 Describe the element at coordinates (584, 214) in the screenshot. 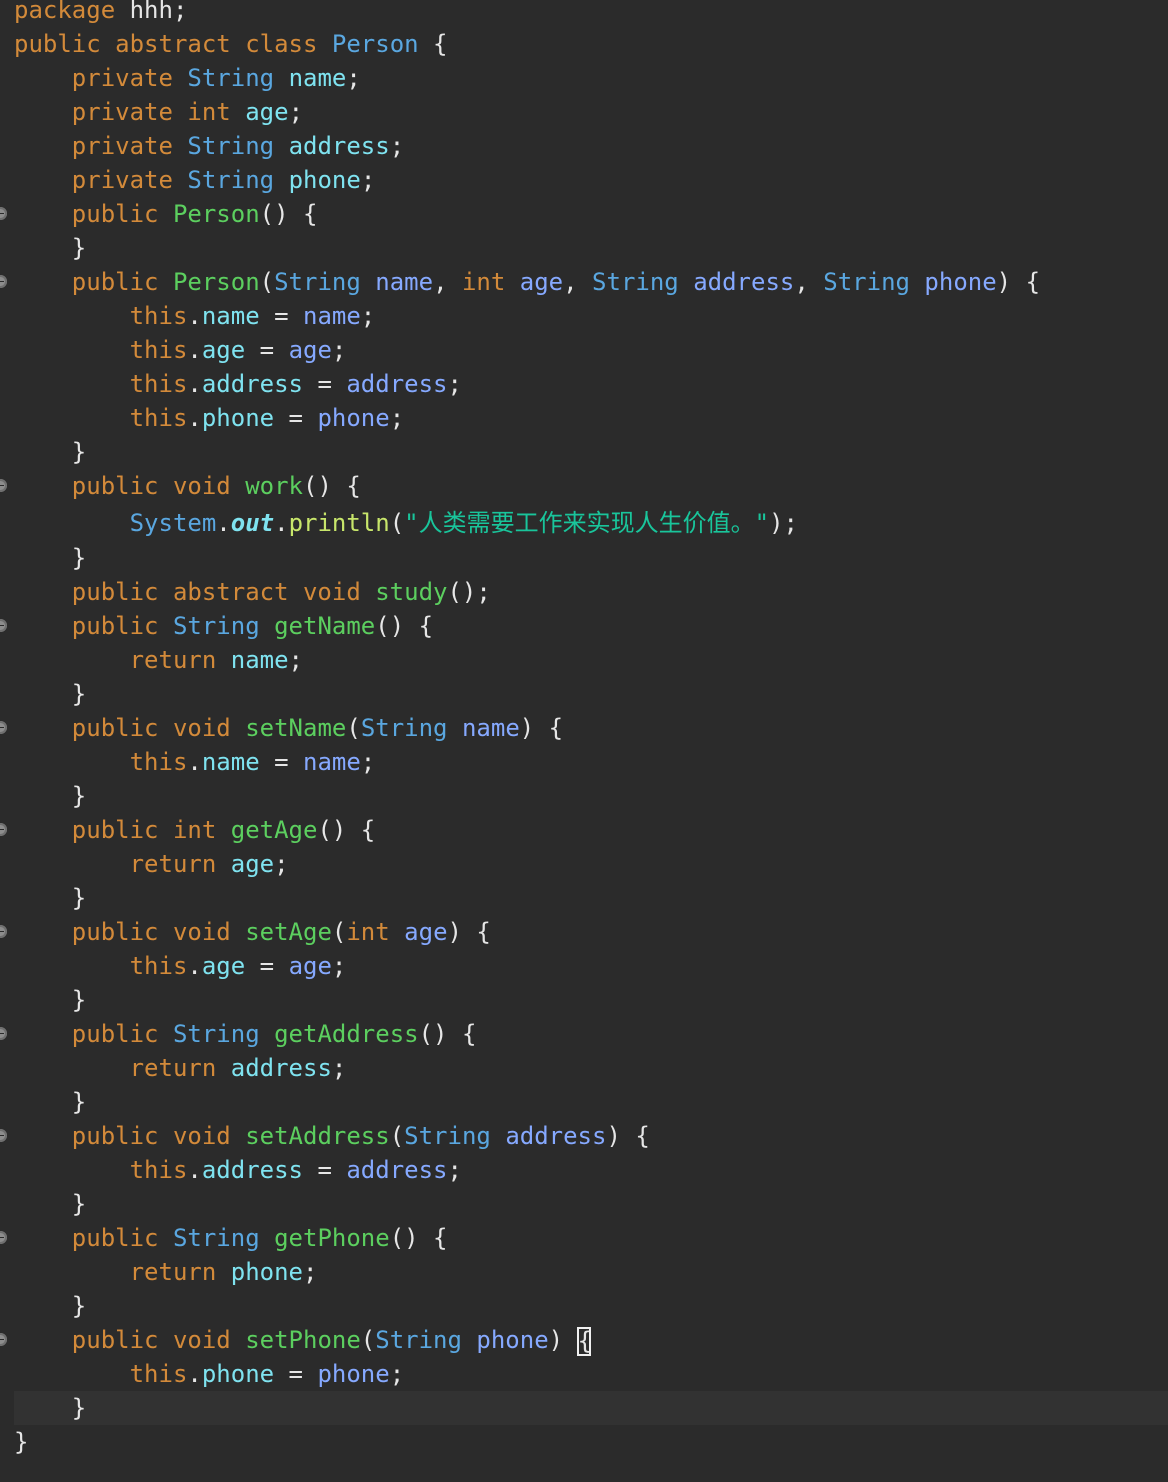

I see `code-line: public Person() {` at that location.